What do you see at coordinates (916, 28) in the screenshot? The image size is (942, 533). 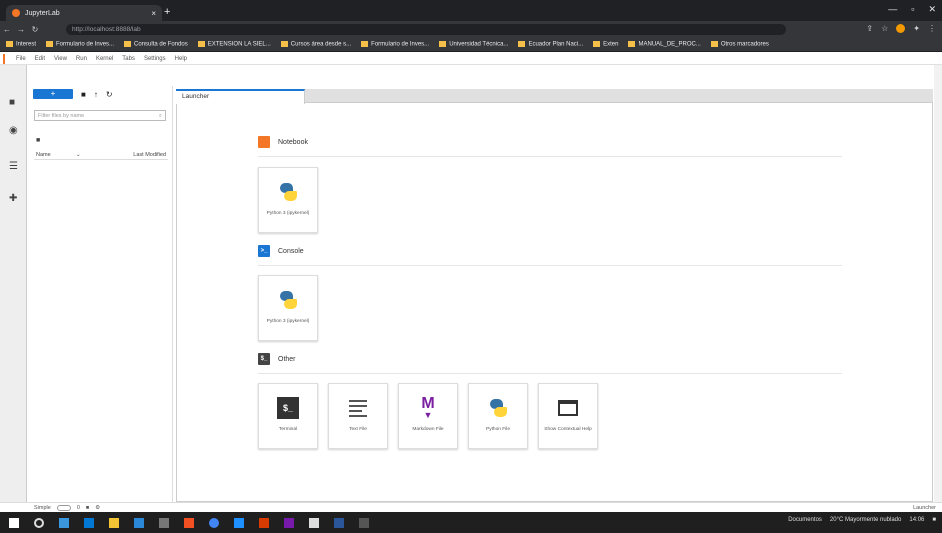 I see `extensions-icon: ✦` at bounding box center [916, 28].